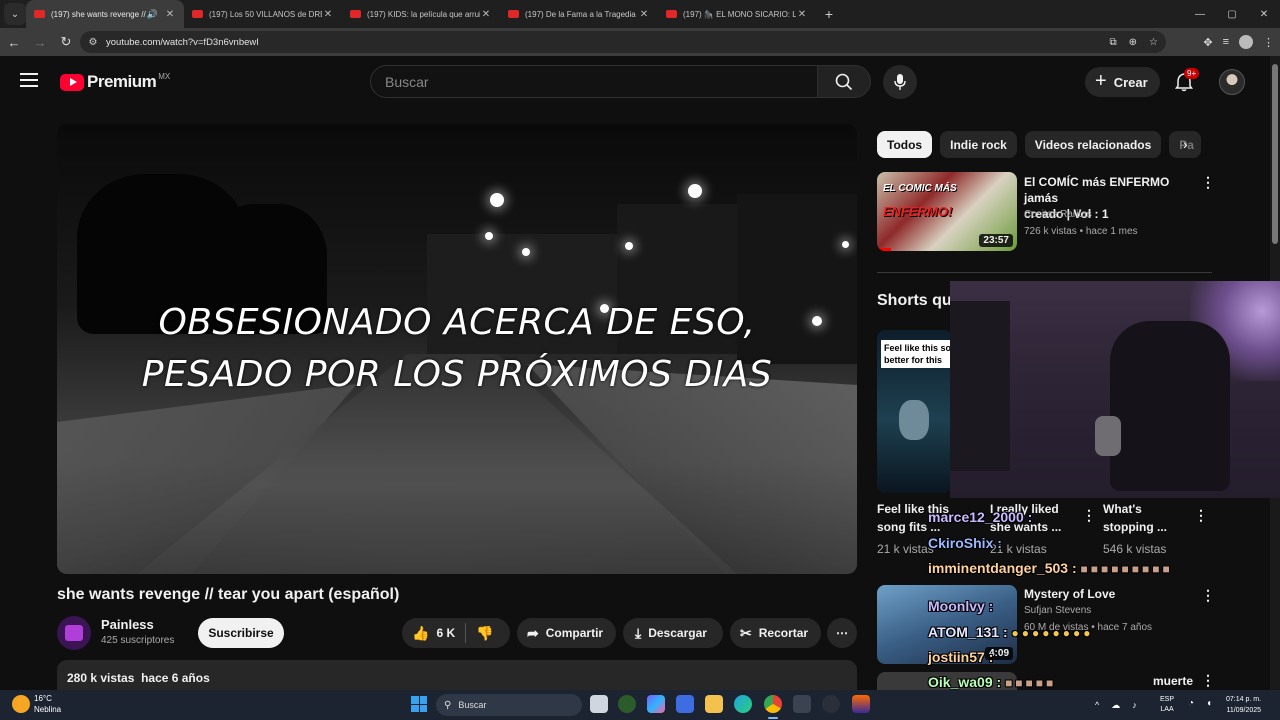  What do you see at coordinates (1186, 81) in the screenshot?
I see `notifications-button: 9+` at bounding box center [1186, 81].